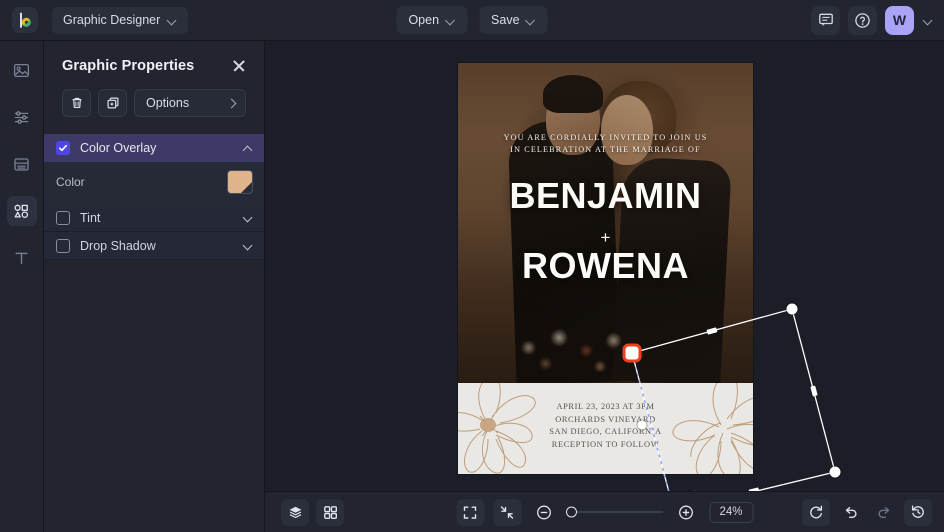 The height and width of the screenshot is (532, 944). I want to click on redo-button, so click(884, 512).